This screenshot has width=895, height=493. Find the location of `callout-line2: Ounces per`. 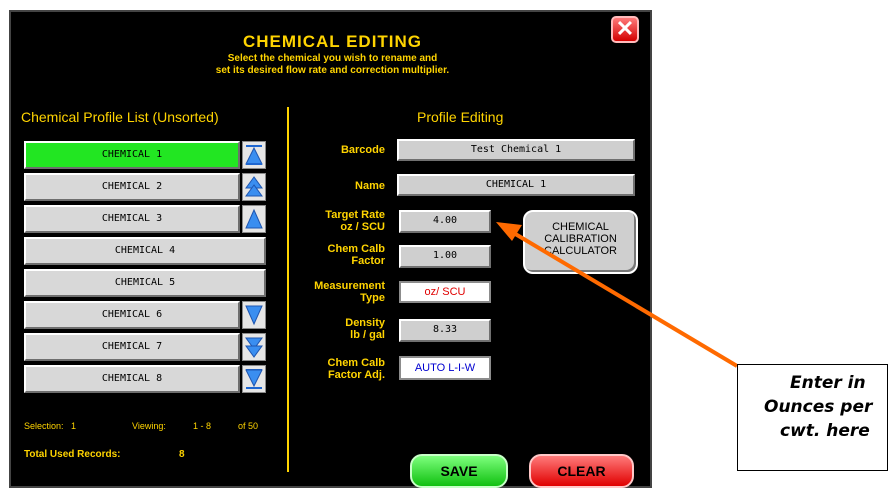

callout-line2: Ounces per is located at coordinates (818, 407).